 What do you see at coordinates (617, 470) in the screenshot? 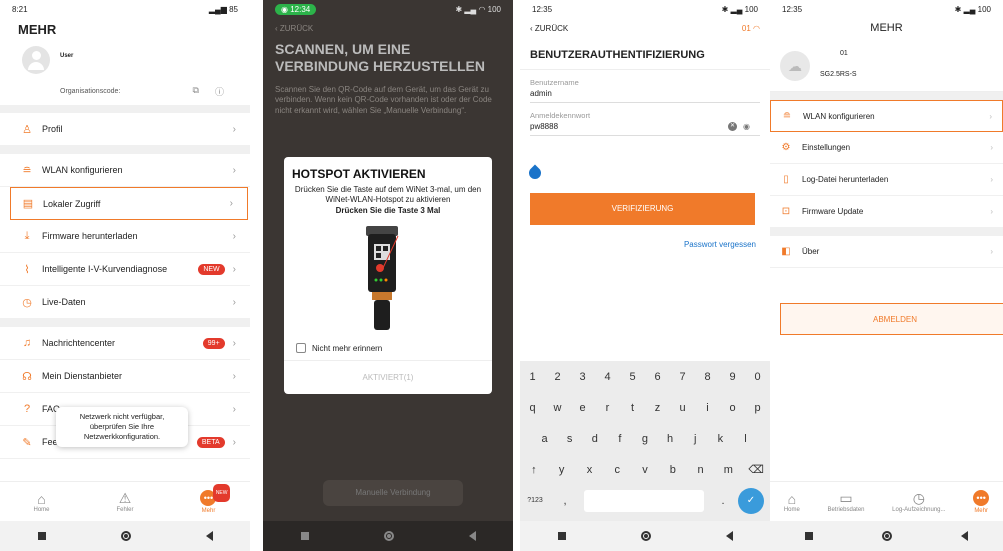
I see `key: c` at bounding box center [617, 470].